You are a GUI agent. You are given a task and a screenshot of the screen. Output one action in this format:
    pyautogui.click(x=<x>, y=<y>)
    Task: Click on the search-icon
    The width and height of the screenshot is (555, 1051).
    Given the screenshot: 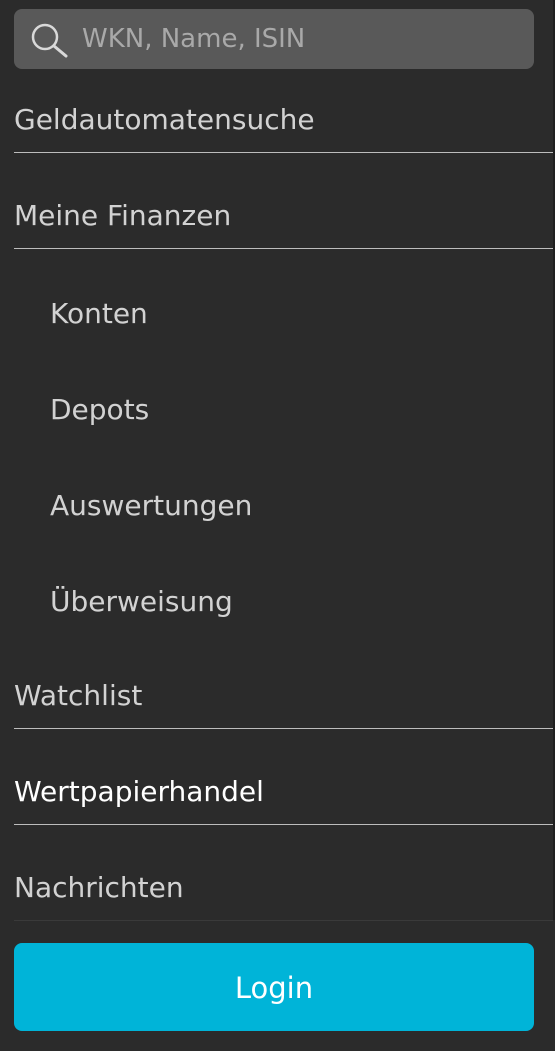 What is the action you would take?
    pyautogui.click(x=49, y=40)
    